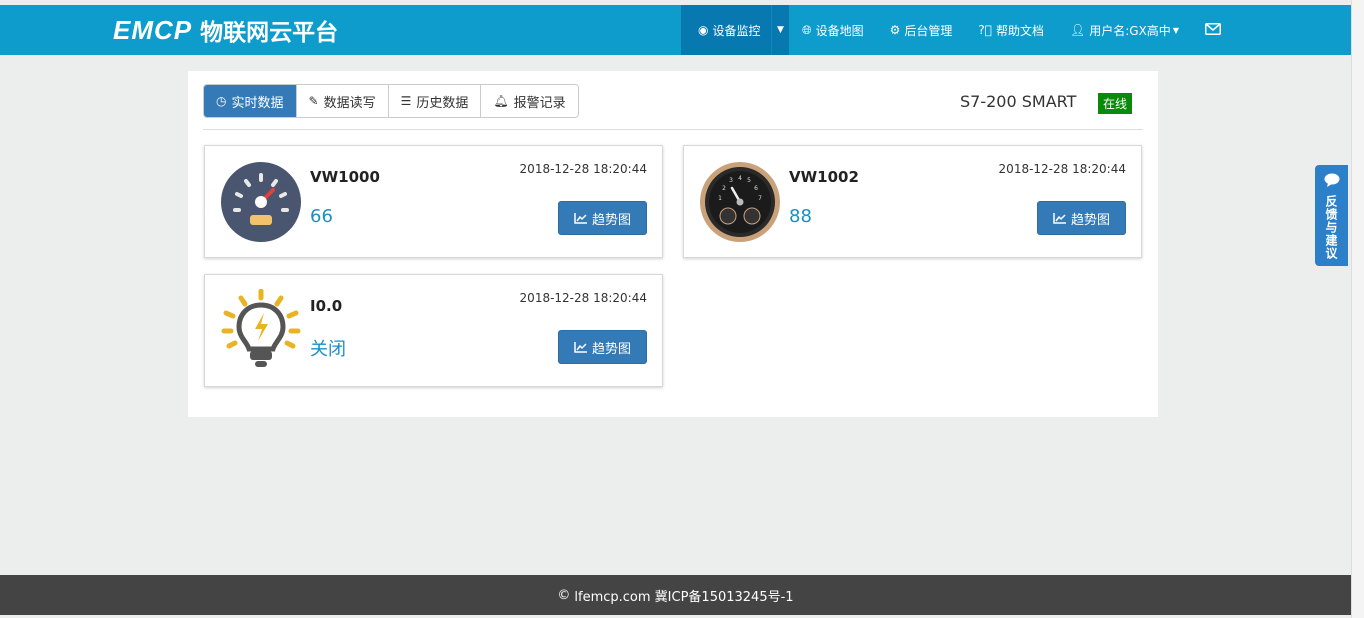  I want to click on svg-text: 4, so click(740, 178).